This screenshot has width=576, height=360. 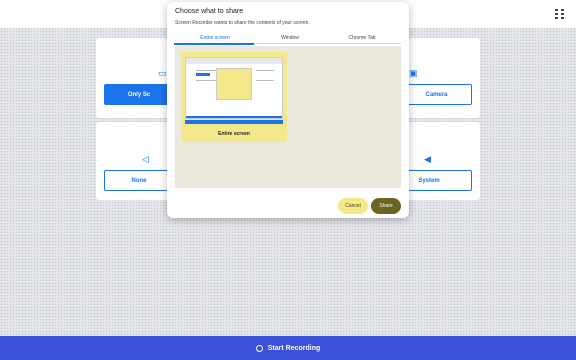 What do you see at coordinates (362, 38) in the screenshot?
I see `tab-chrome-tab: Chrome Tab` at bounding box center [362, 38].